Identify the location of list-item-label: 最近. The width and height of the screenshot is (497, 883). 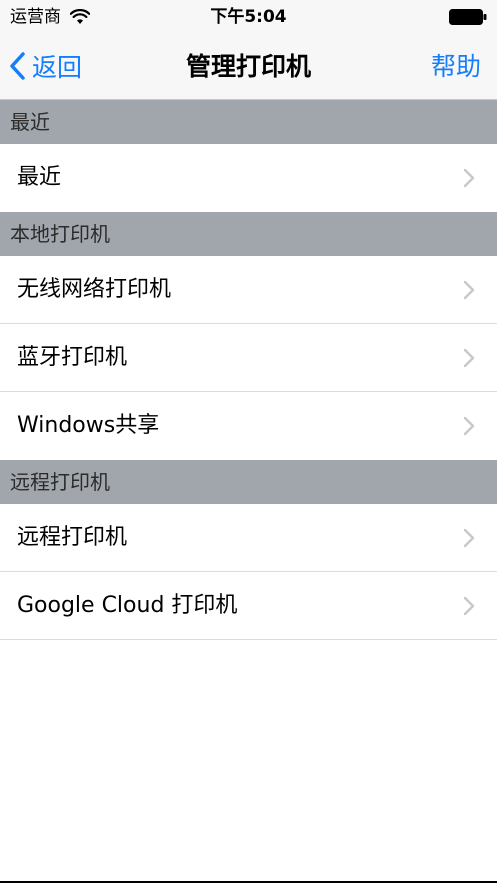
(39, 177).